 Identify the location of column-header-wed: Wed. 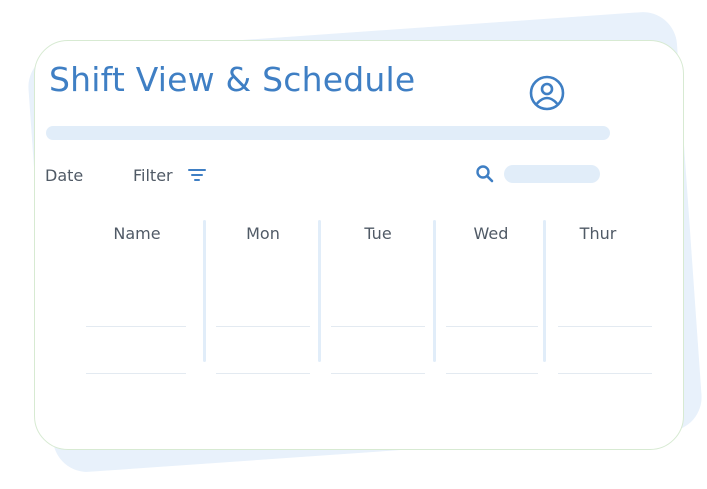
(491, 233).